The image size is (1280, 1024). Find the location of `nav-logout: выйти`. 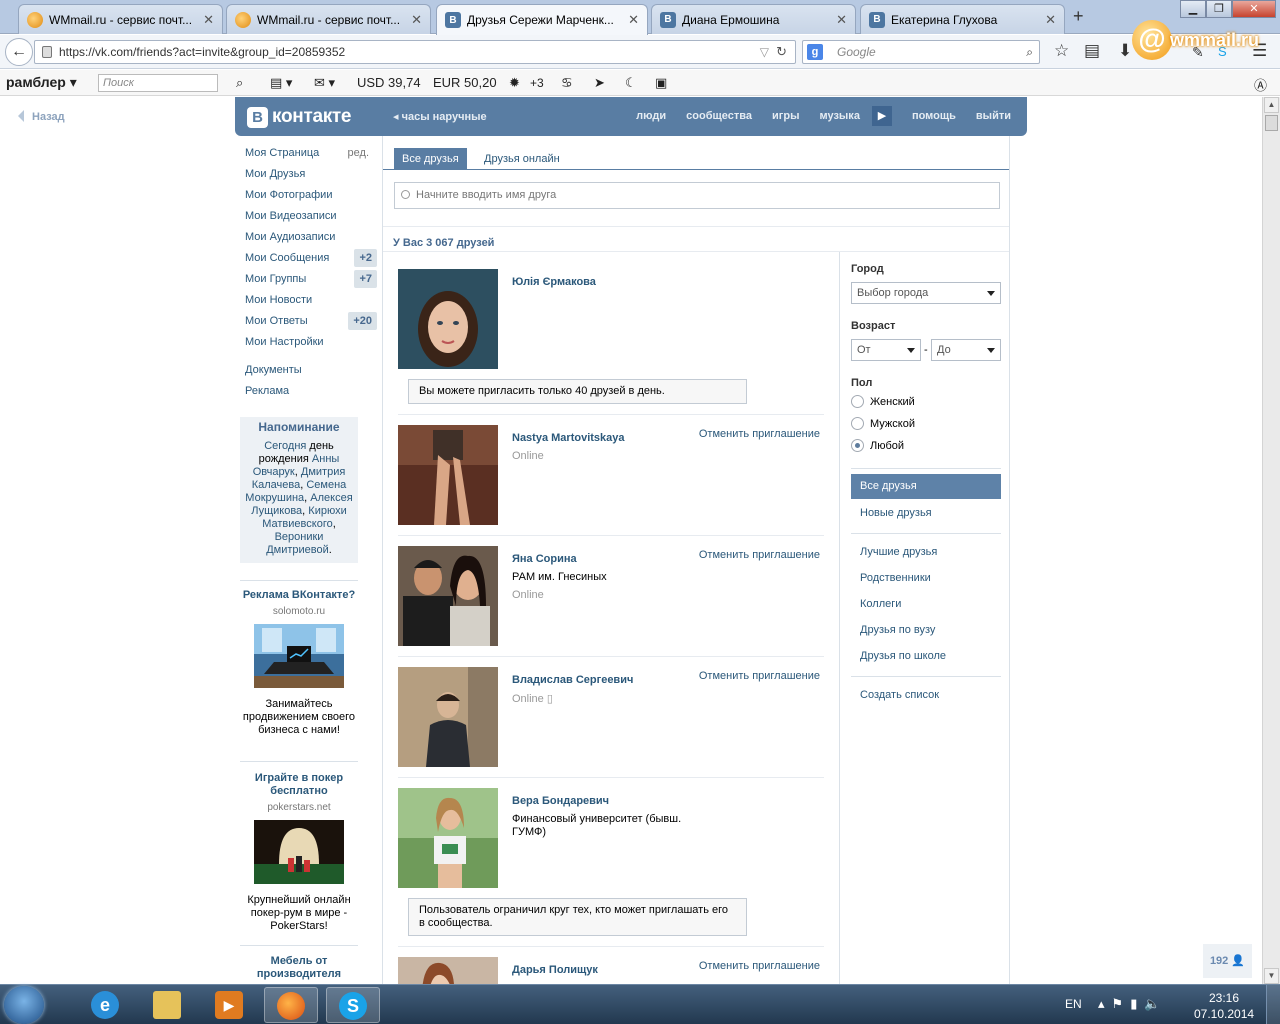

nav-logout: выйти is located at coordinates (993, 118).